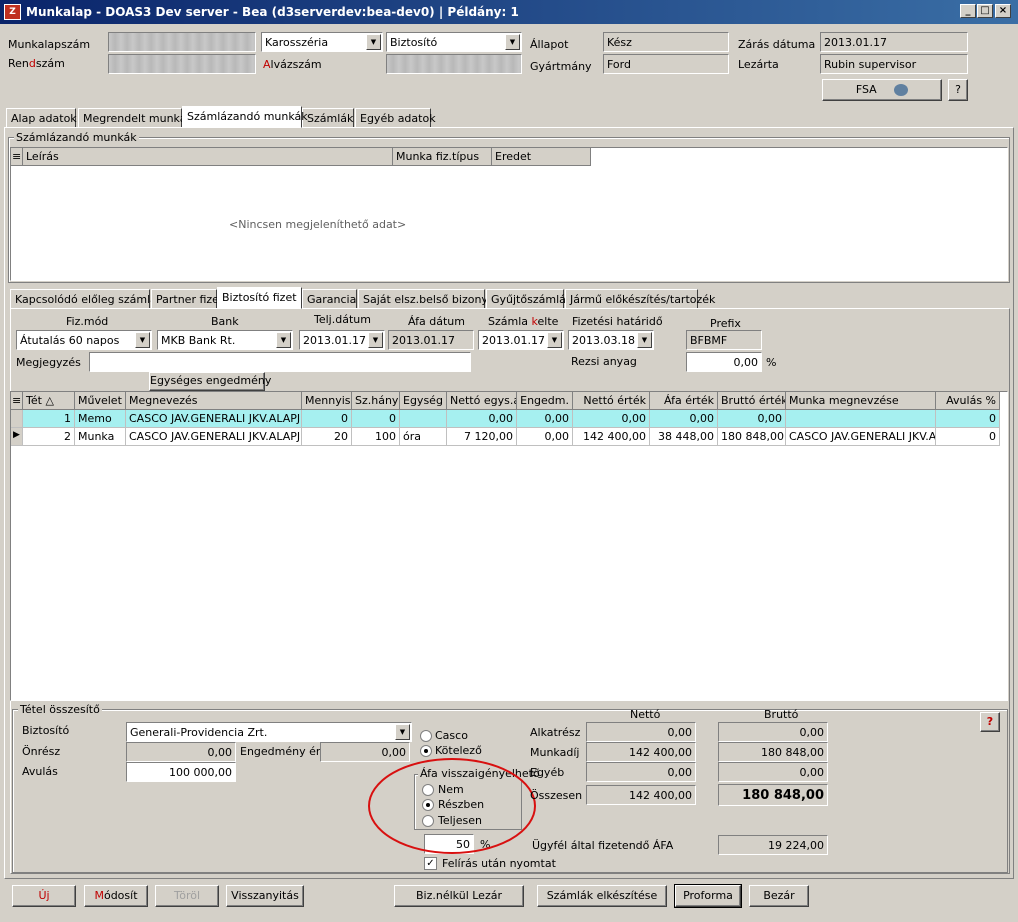 This screenshot has height=922, width=1018. I want to click on col-sz-hanyad: Sz.hányad, so click(376, 401).